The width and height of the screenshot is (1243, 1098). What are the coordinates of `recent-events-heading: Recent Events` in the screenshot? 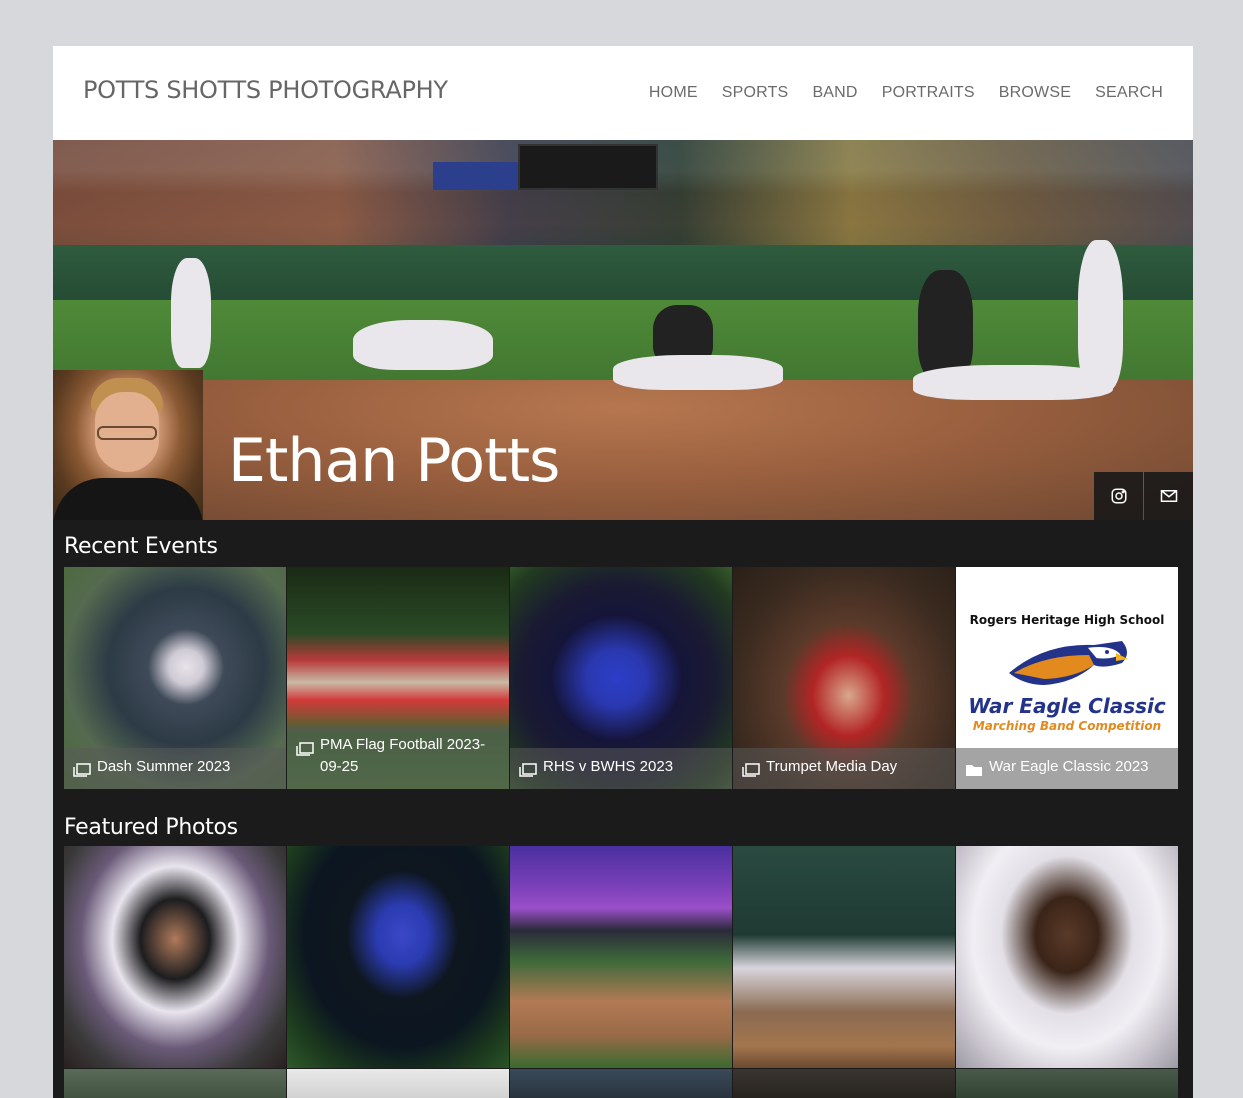 It's located at (141, 546).